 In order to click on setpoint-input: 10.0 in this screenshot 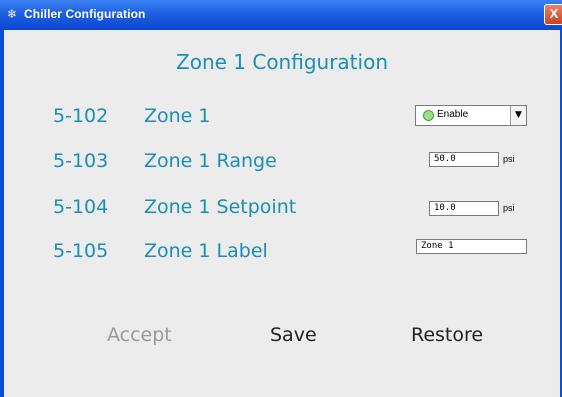, I will do `click(464, 208)`.